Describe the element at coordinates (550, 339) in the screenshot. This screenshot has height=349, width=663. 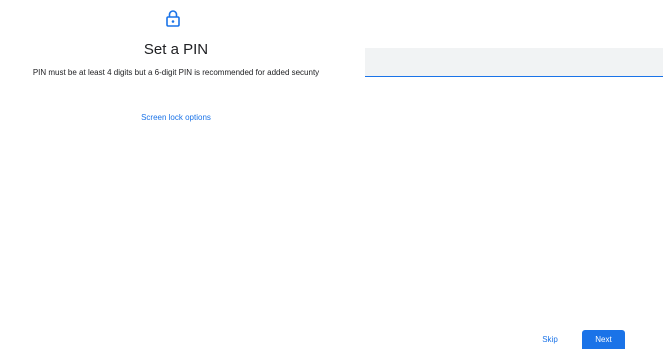
I see `skip-button: Skip` at that location.